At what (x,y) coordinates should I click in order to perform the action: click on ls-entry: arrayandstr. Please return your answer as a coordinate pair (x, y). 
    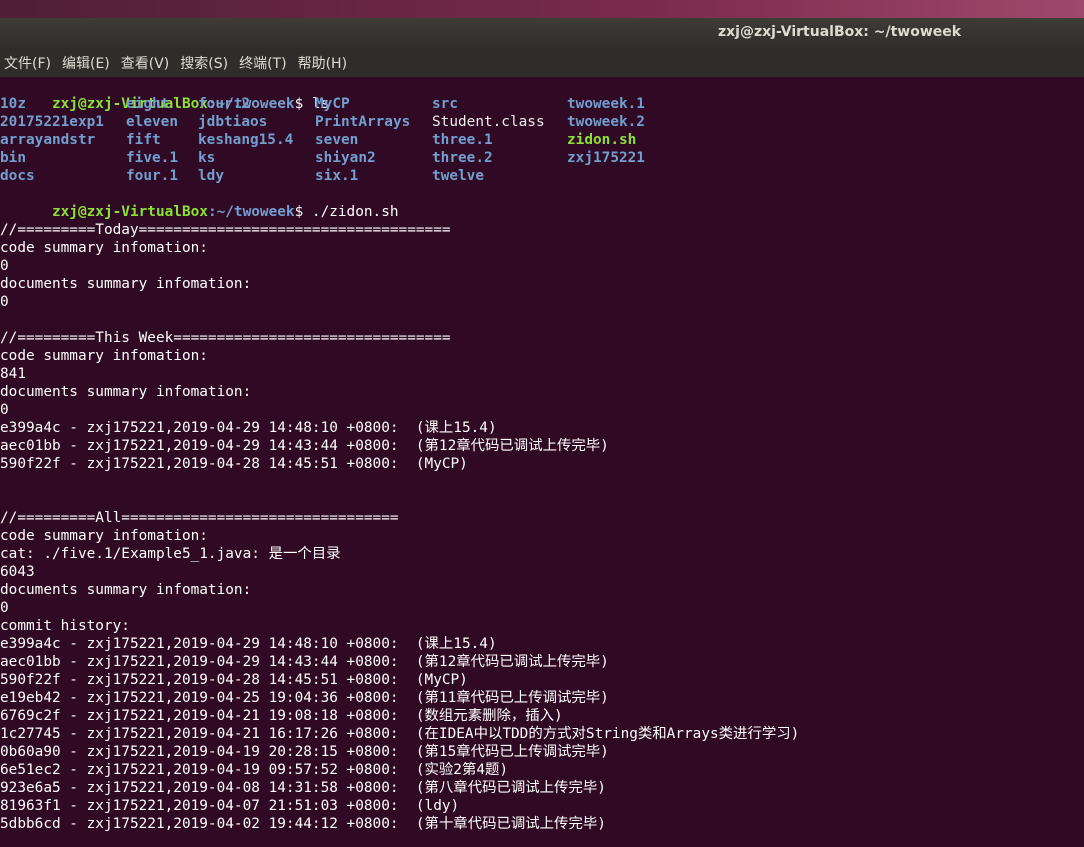
    Looking at the image, I should click on (48, 140).